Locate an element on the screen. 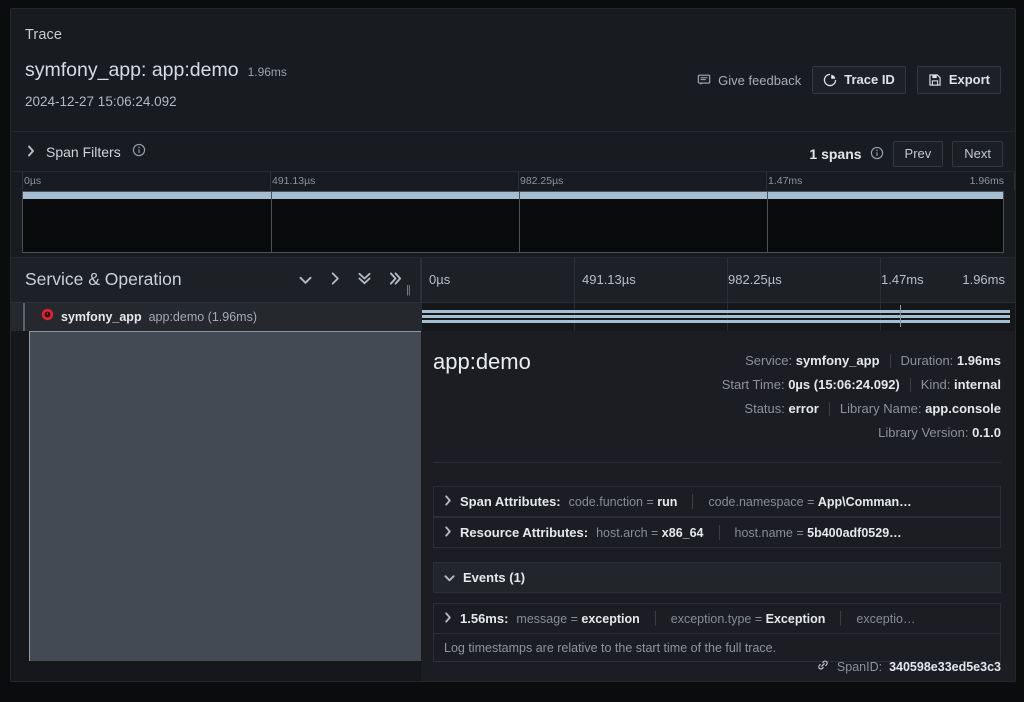 Image resolution: width=1024 pixels, height=702 pixels. prev-span-button: Prev is located at coordinates (918, 154).